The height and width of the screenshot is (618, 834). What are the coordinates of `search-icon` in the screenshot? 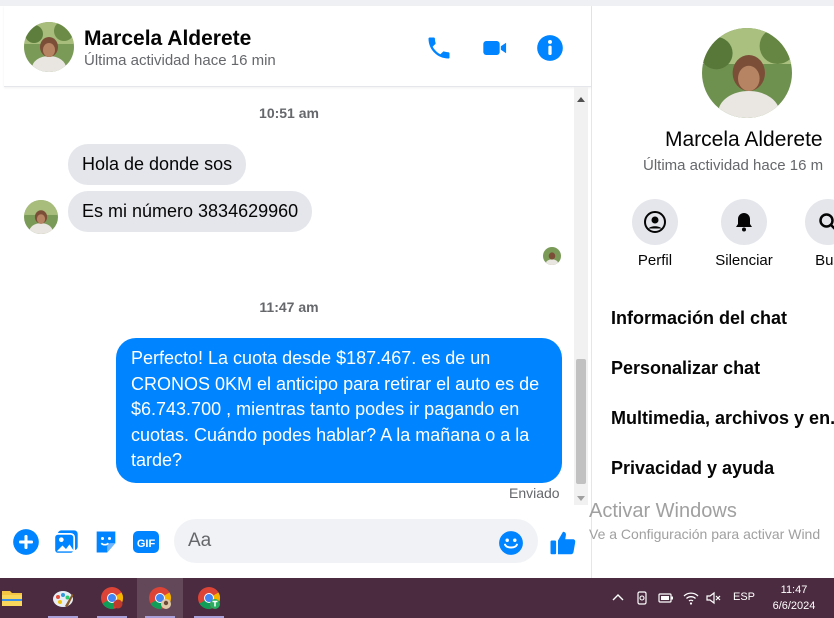 It's located at (826, 221).